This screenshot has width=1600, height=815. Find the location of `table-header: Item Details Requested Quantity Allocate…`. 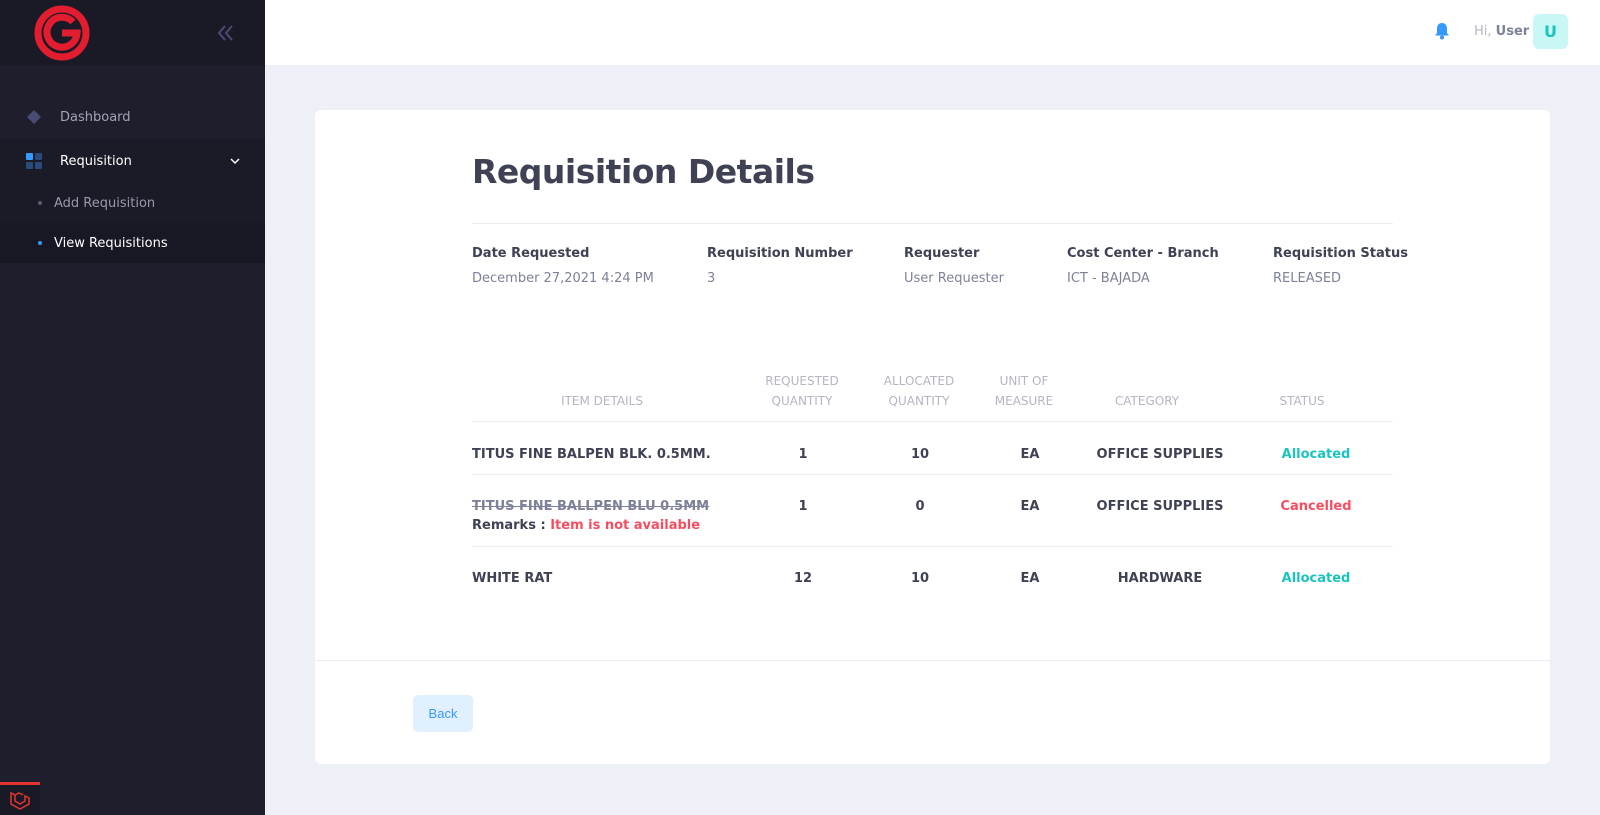

table-header: Item Details Requested Quantity Allocate… is located at coordinates (932, 393).